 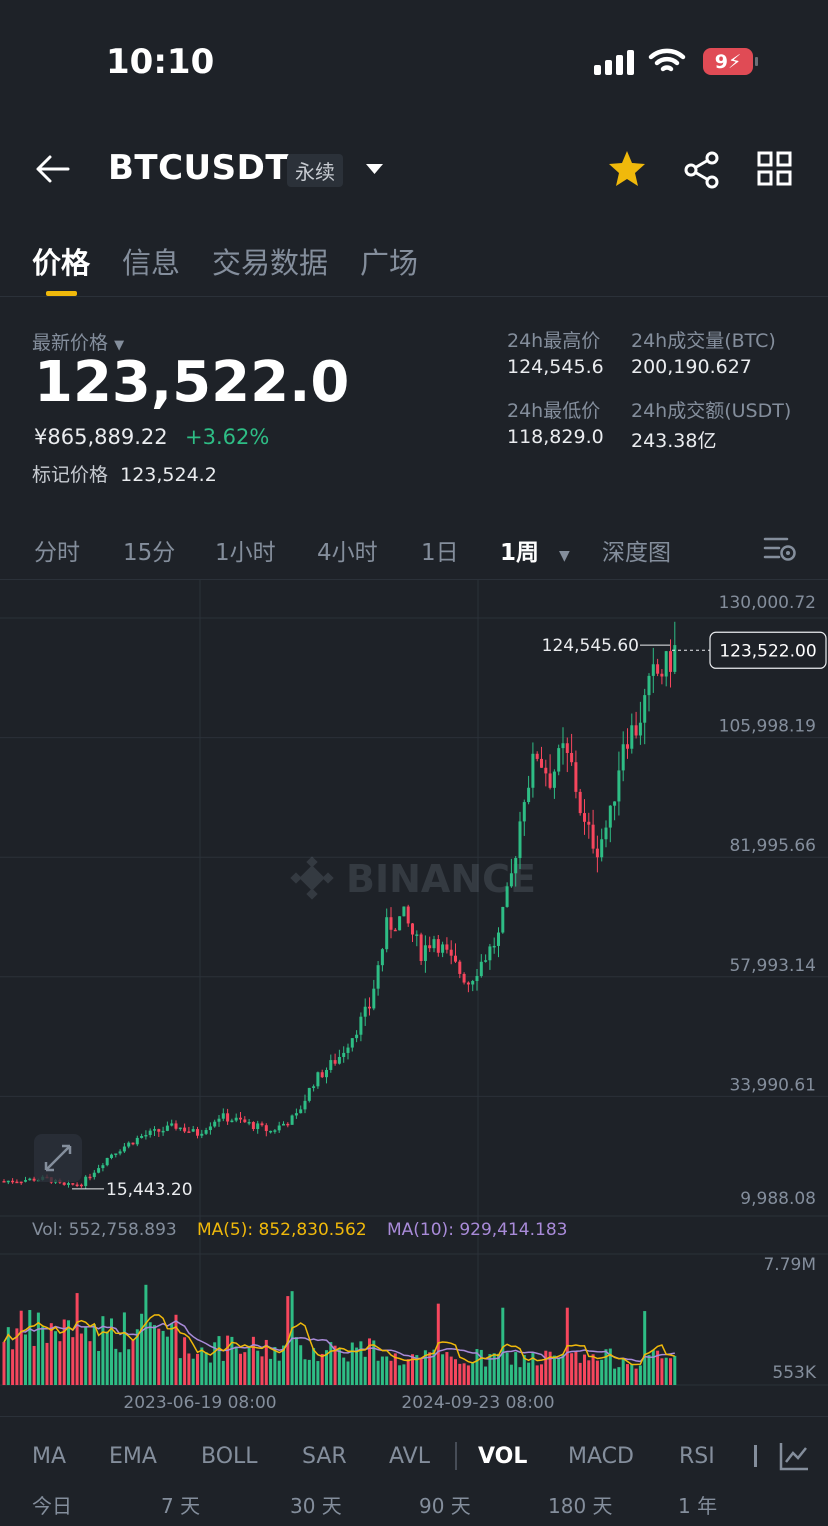 I want to click on interval-1h: 1小时, so click(x=266, y=550).